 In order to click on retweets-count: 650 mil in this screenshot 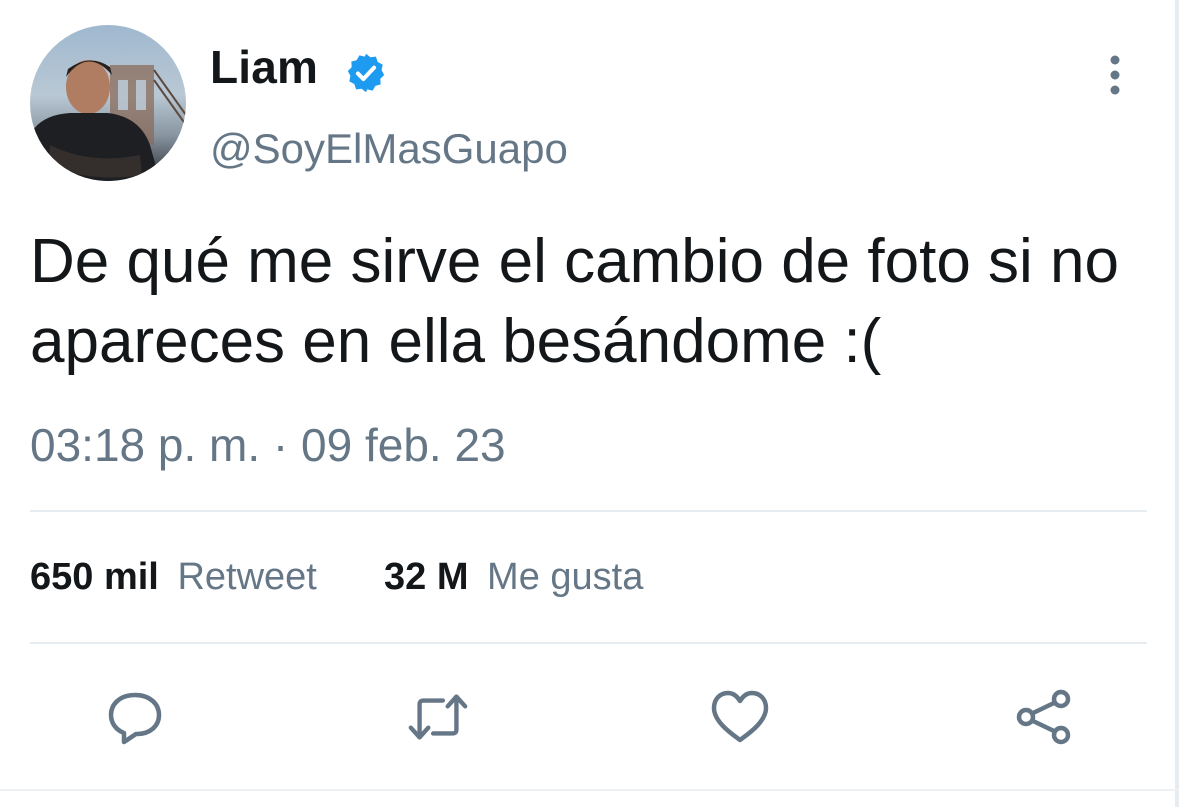, I will do `click(94, 577)`.